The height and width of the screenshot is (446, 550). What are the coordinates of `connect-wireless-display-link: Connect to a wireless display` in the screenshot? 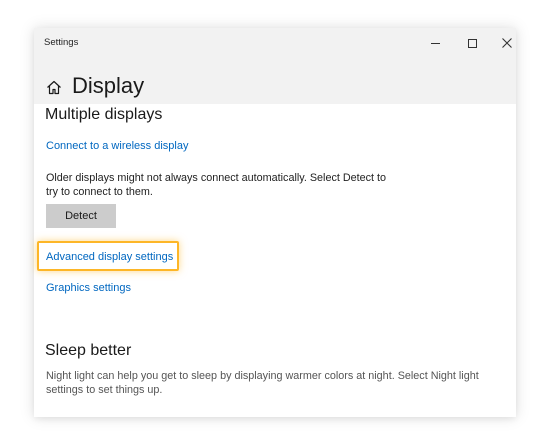 It's located at (117, 146).